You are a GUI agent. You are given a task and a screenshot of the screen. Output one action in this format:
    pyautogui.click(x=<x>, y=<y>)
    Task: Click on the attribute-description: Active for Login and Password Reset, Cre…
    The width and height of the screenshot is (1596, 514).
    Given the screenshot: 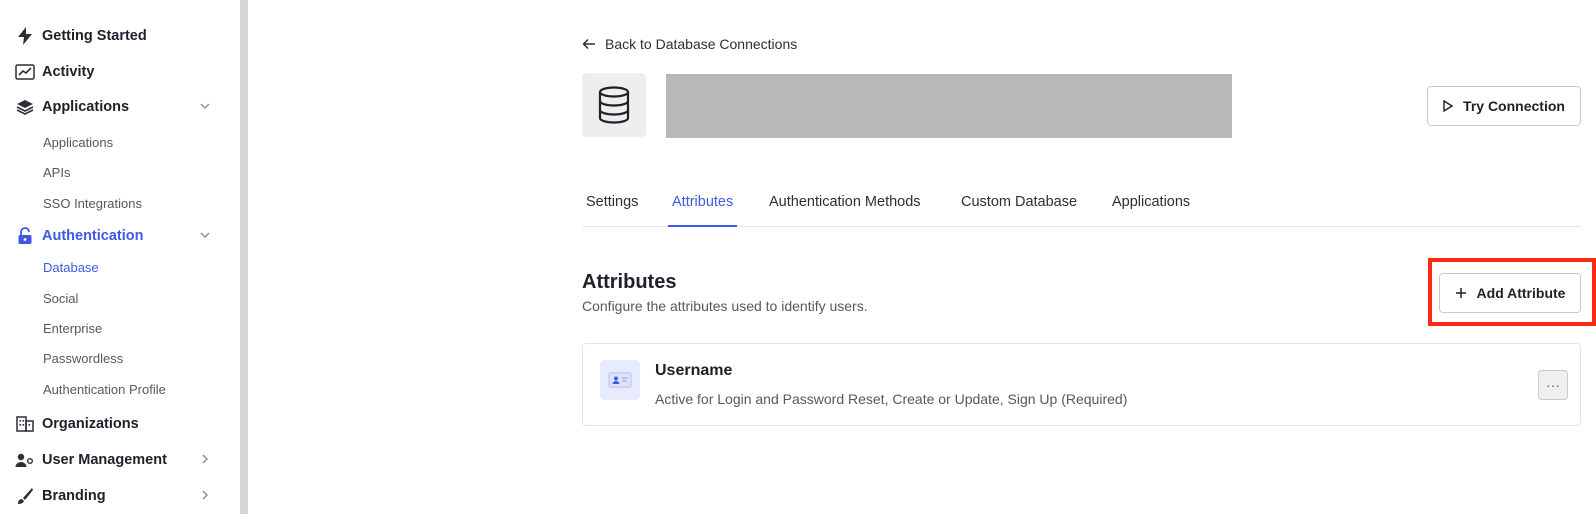 What is the action you would take?
    pyautogui.click(x=891, y=399)
    